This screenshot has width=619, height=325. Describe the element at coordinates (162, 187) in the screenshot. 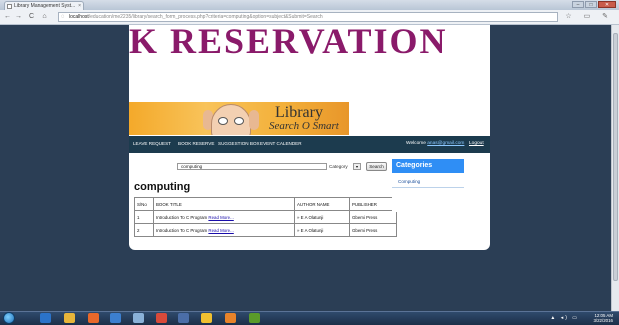

I see `results-heading: computing` at that location.